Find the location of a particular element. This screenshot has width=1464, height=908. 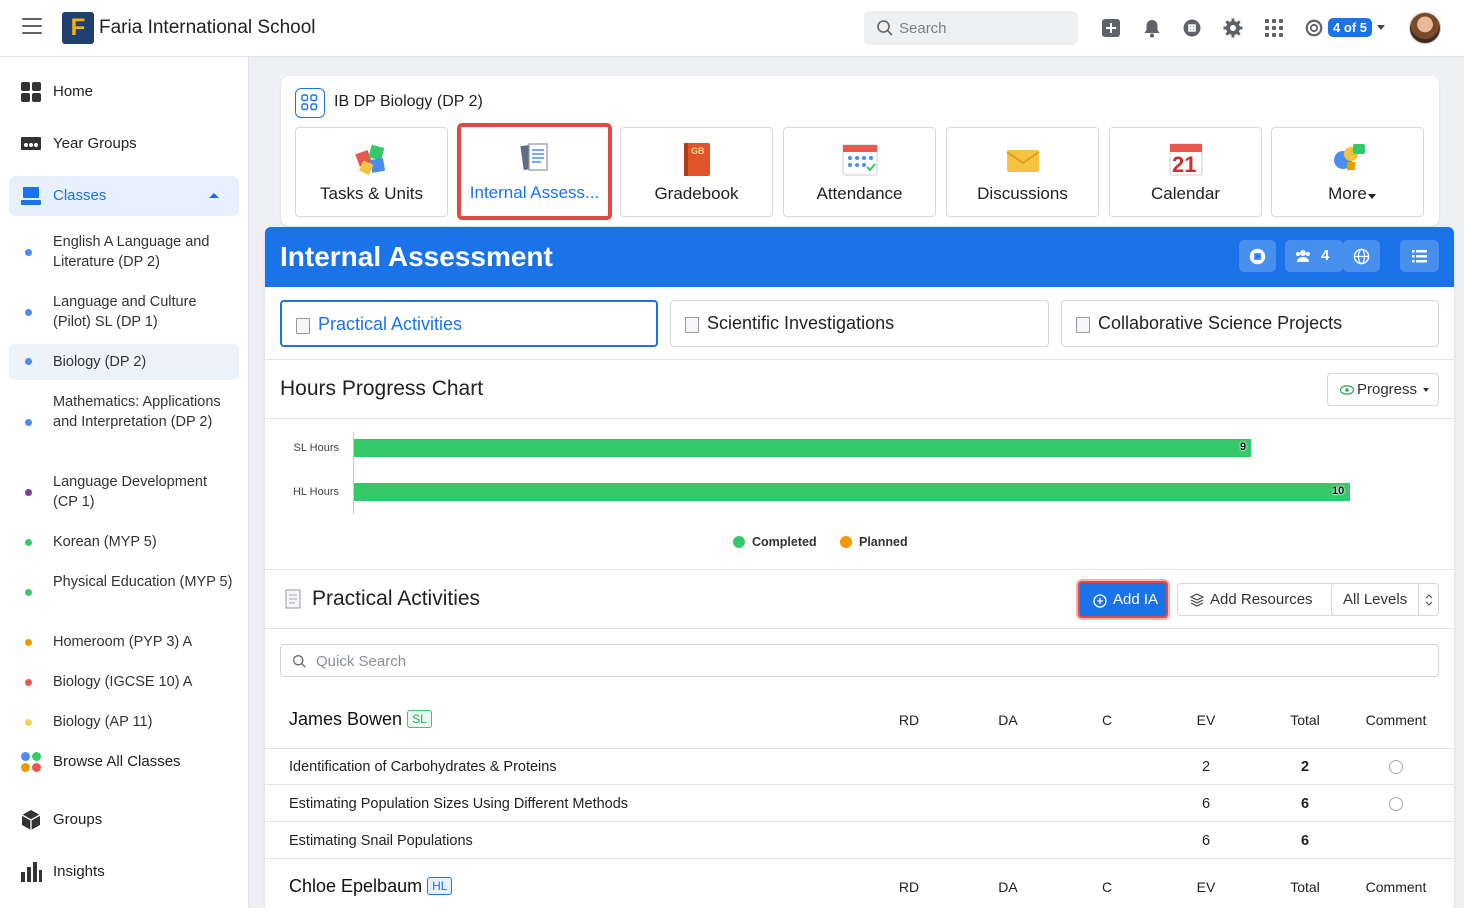

tile-discussions: Discussions is located at coordinates (1022, 172).